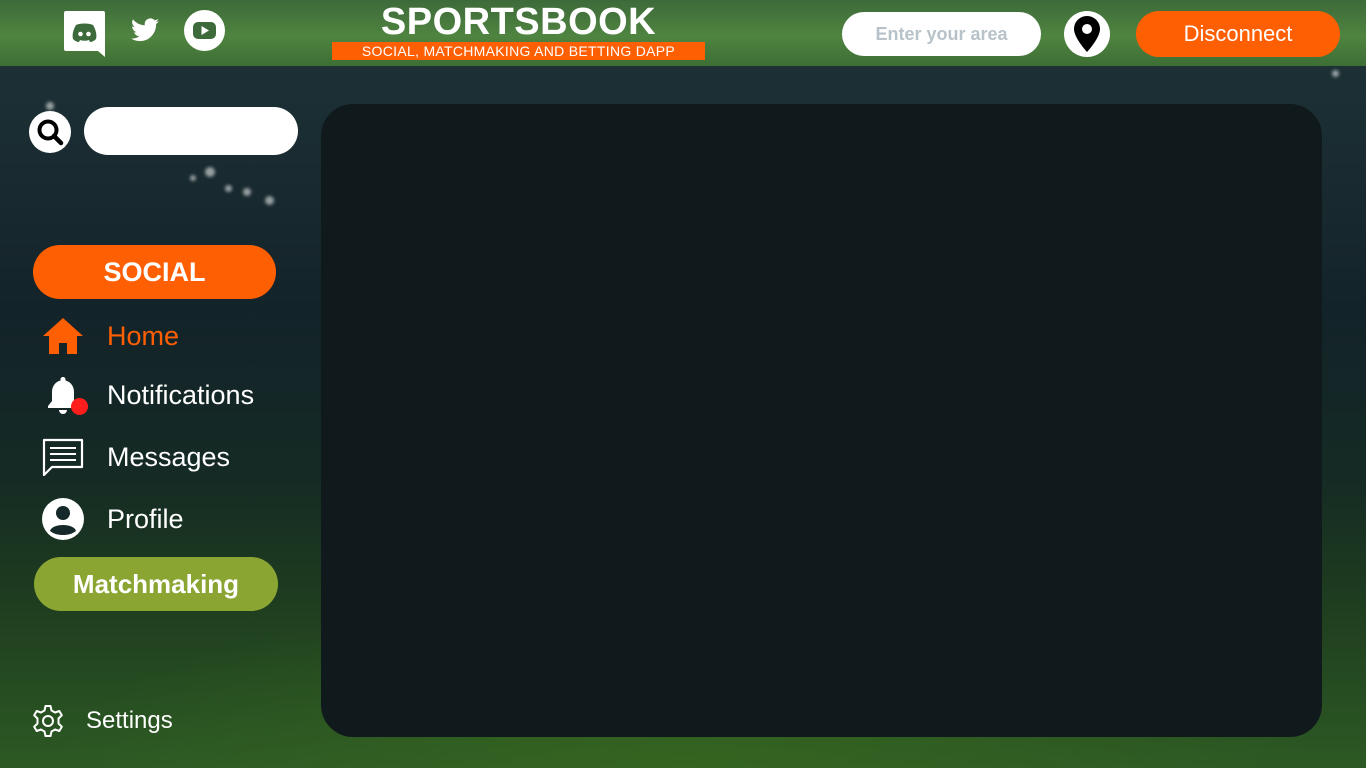 Image resolution: width=1366 pixels, height=768 pixels. I want to click on sidebar-item-messages: Messages, so click(135, 457).